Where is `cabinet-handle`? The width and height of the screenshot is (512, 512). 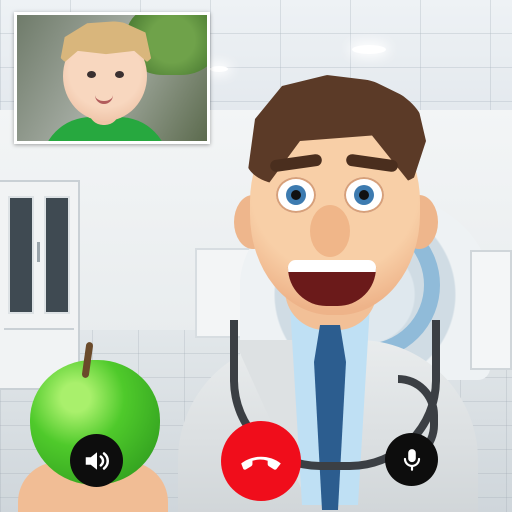 cabinet-handle is located at coordinates (38, 252).